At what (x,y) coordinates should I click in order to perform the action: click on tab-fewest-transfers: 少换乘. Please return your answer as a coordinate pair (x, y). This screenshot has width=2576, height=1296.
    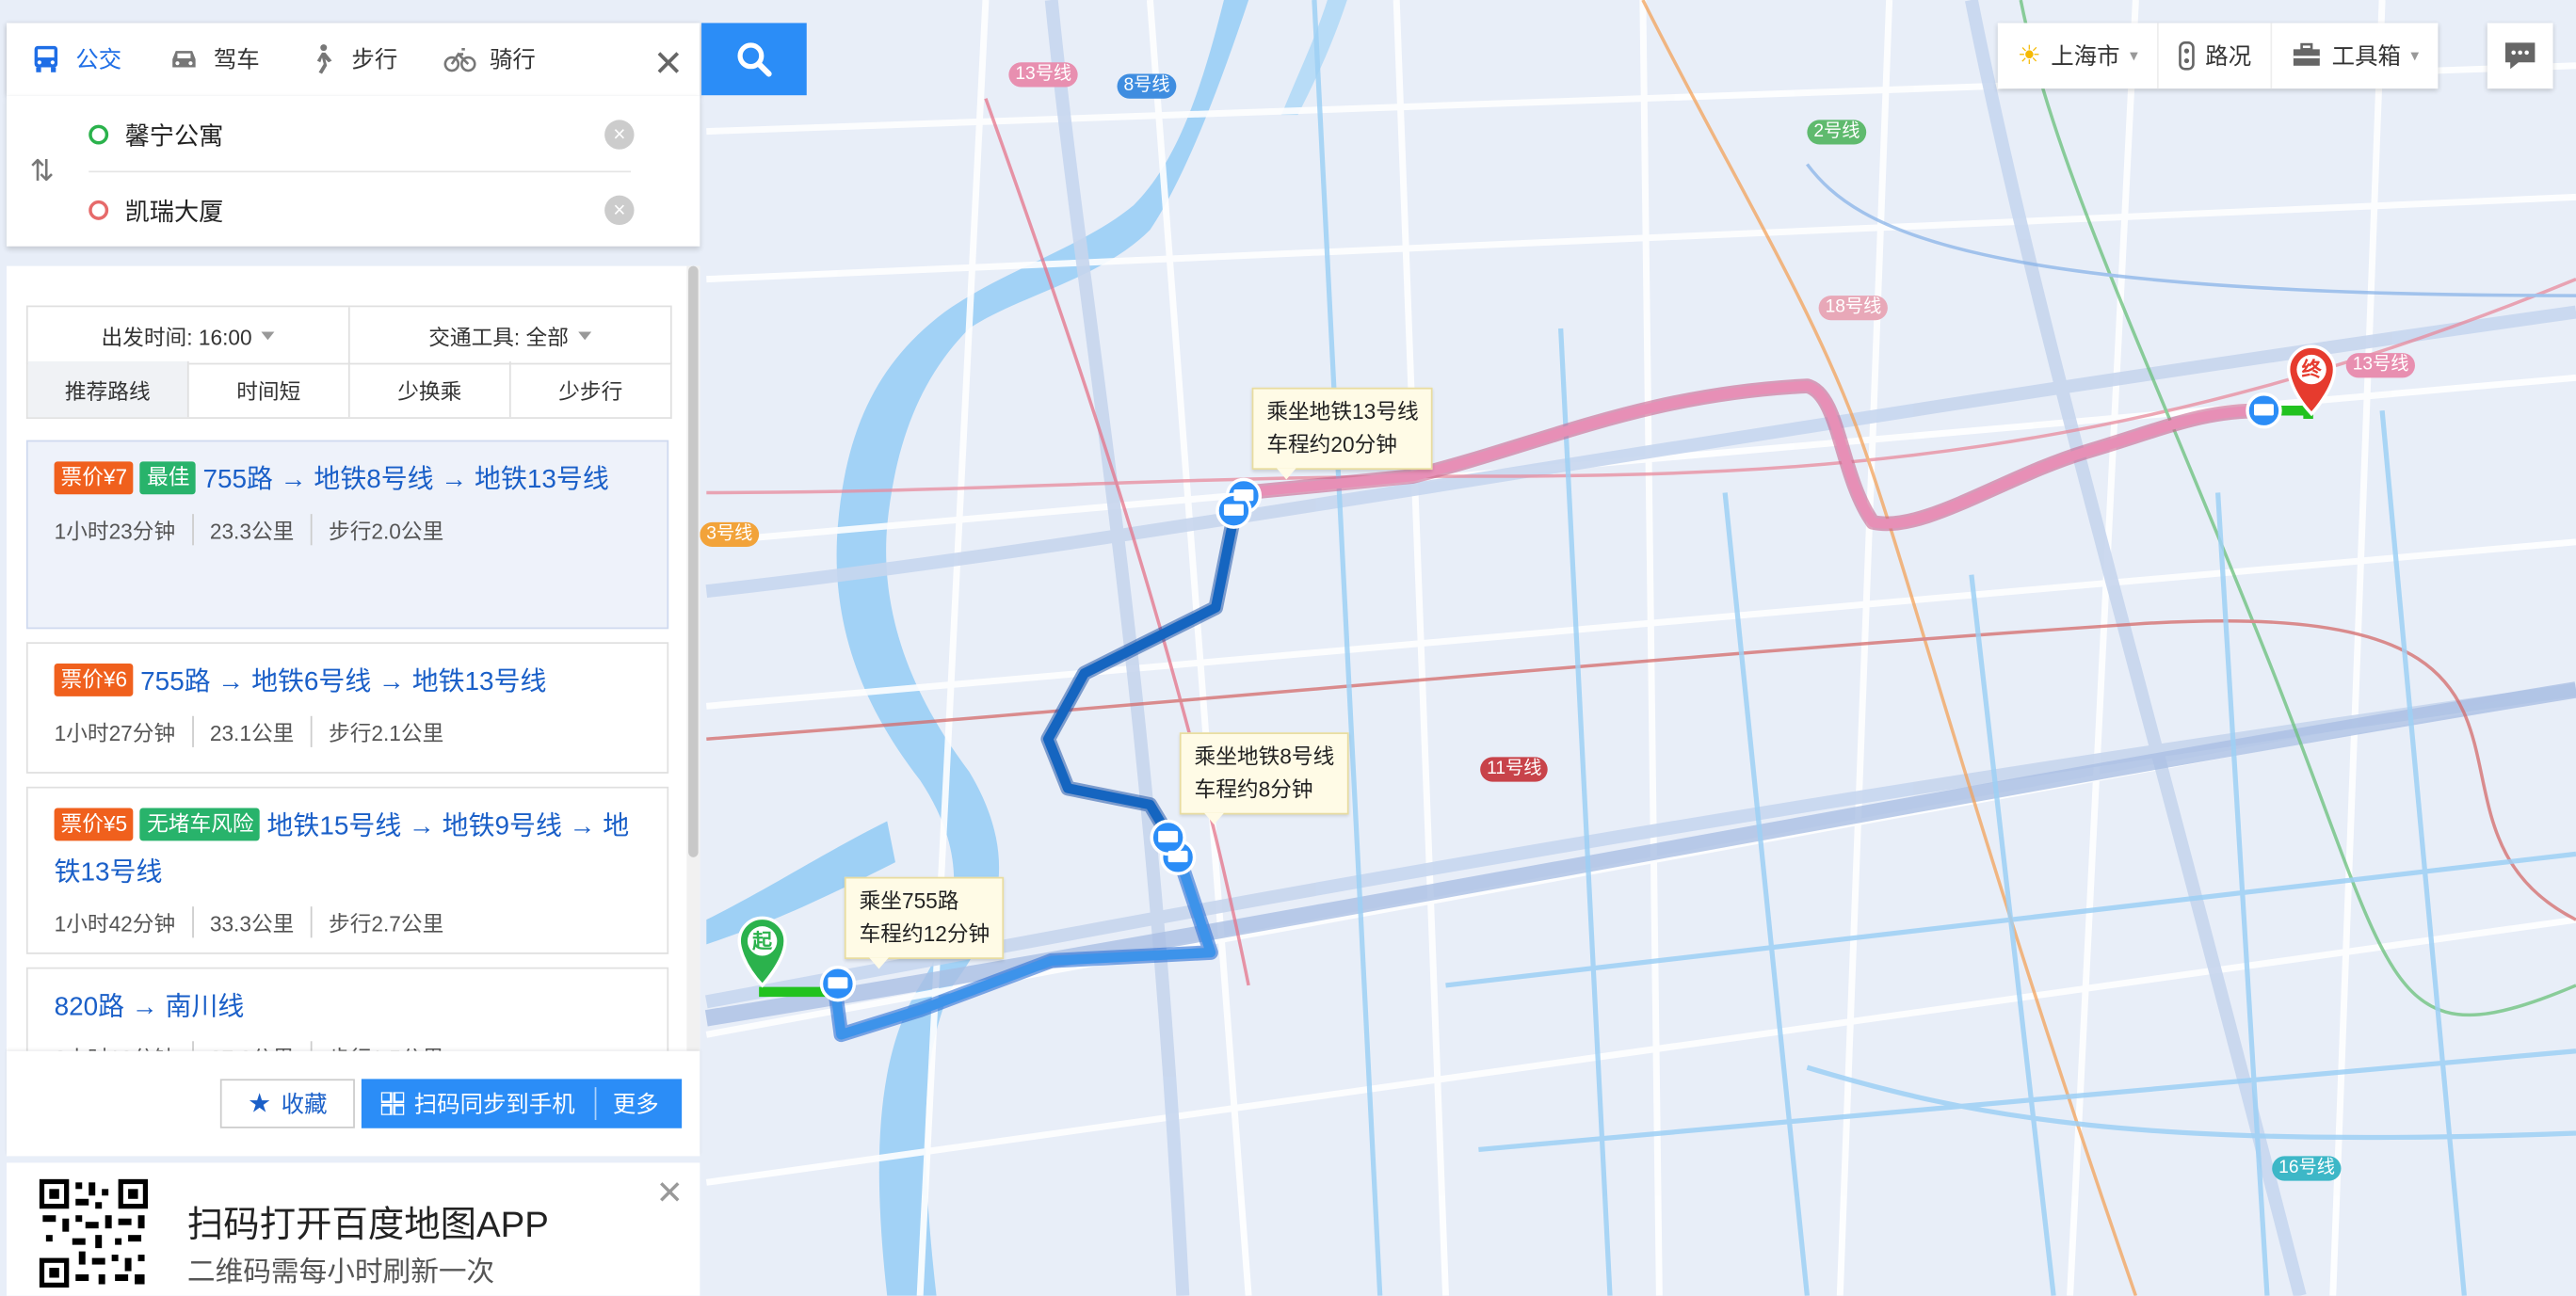
    Looking at the image, I should click on (430, 389).